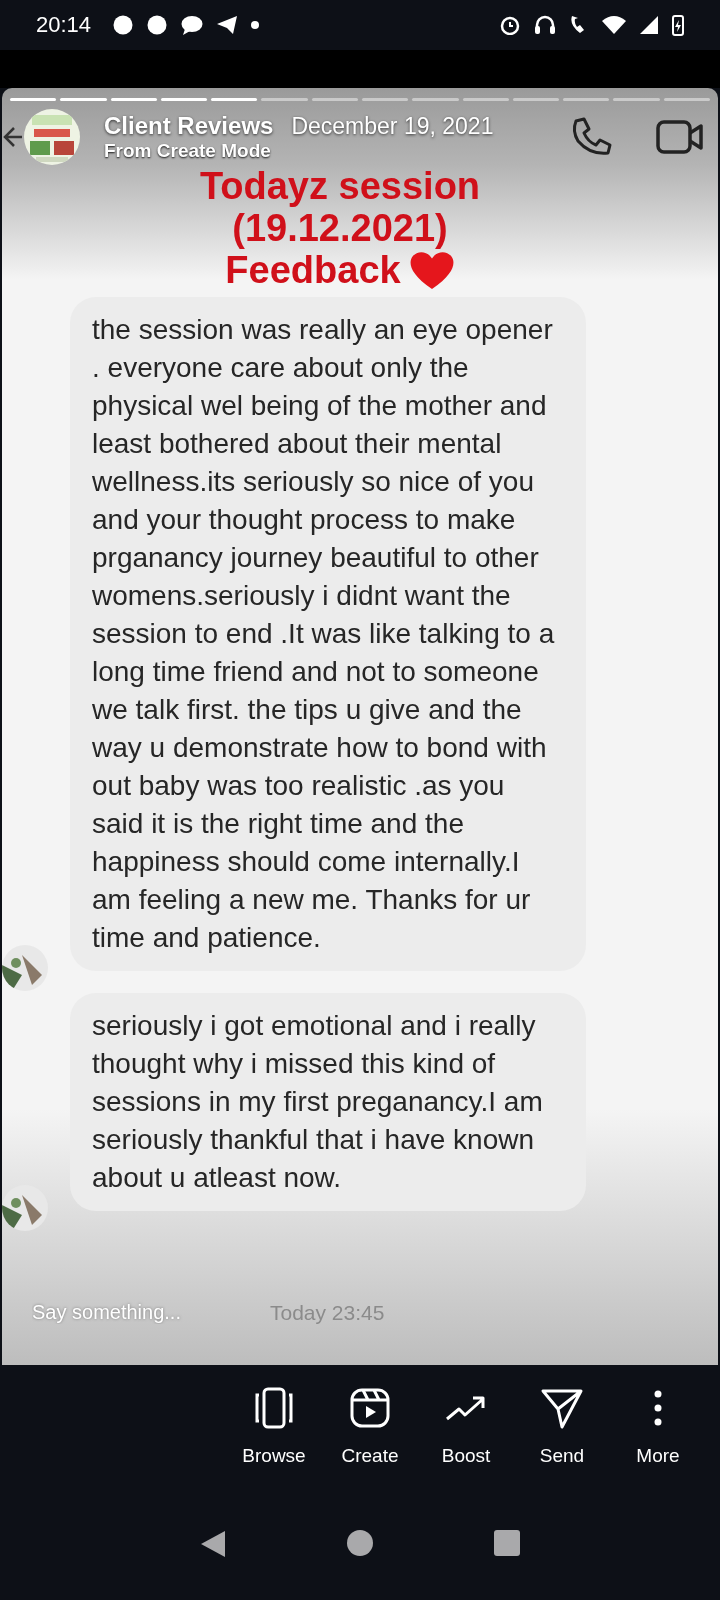  I want to click on home-nav-icon, so click(360, 1543).